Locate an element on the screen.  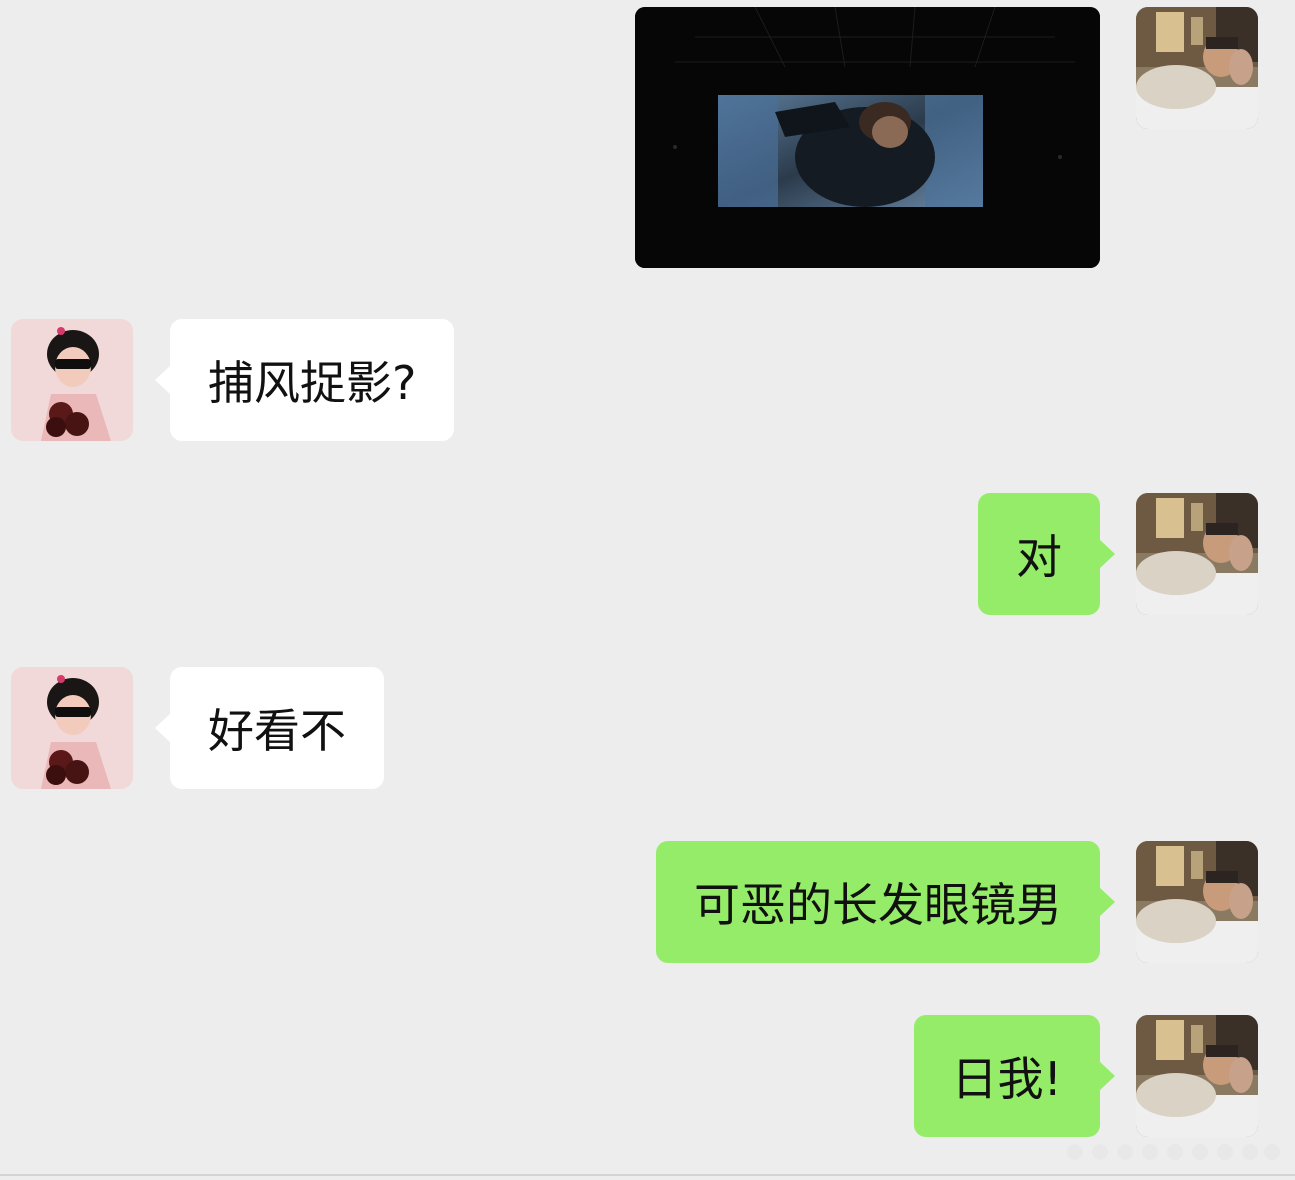
message-bubble-outgoing: 日我! is located at coordinates (1014, 1076).